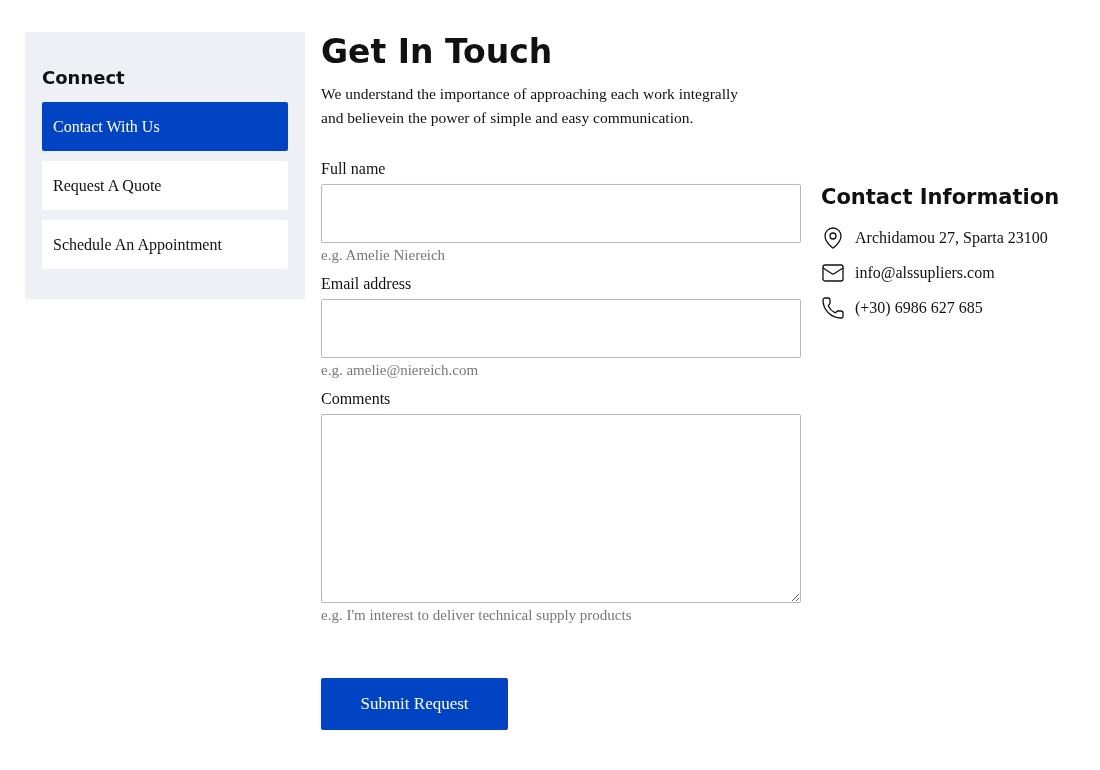 Image resolution: width=1100 pixels, height=770 pixels. What do you see at coordinates (367, 284) in the screenshot?
I see `field-label: Email address` at bounding box center [367, 284].